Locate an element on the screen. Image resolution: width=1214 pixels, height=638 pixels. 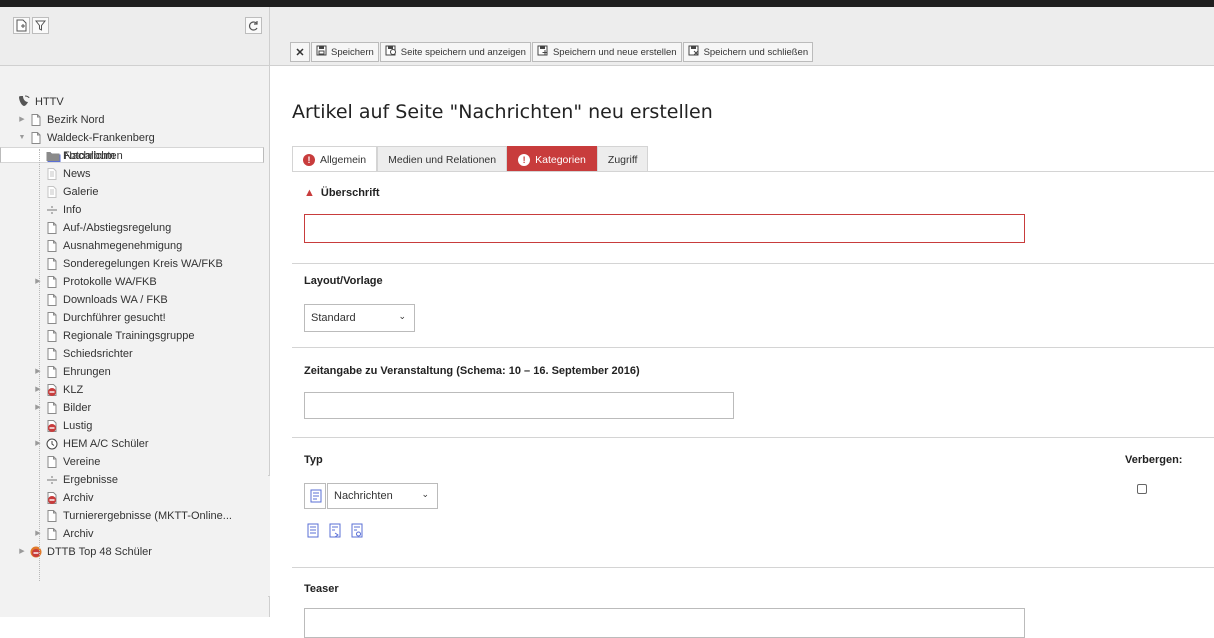
layout-select: Standard ⌄ is located at coordinates (359, 318).